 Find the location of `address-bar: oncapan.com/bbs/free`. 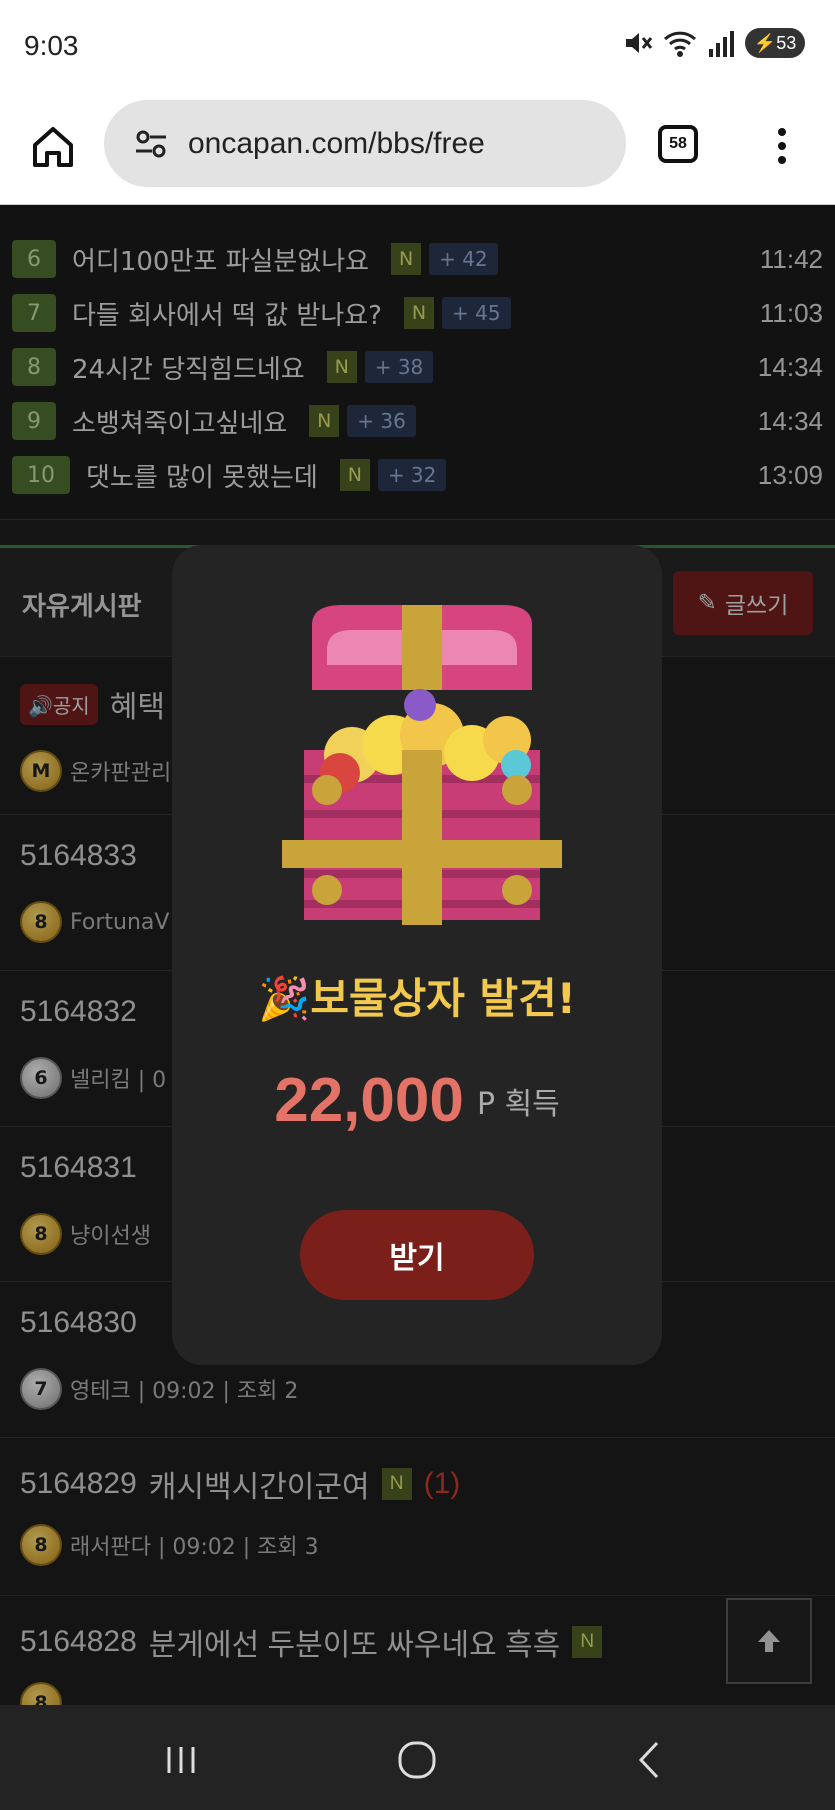

address-bar: oncapan.com/bbs/free is located at coordinates (365, 143).